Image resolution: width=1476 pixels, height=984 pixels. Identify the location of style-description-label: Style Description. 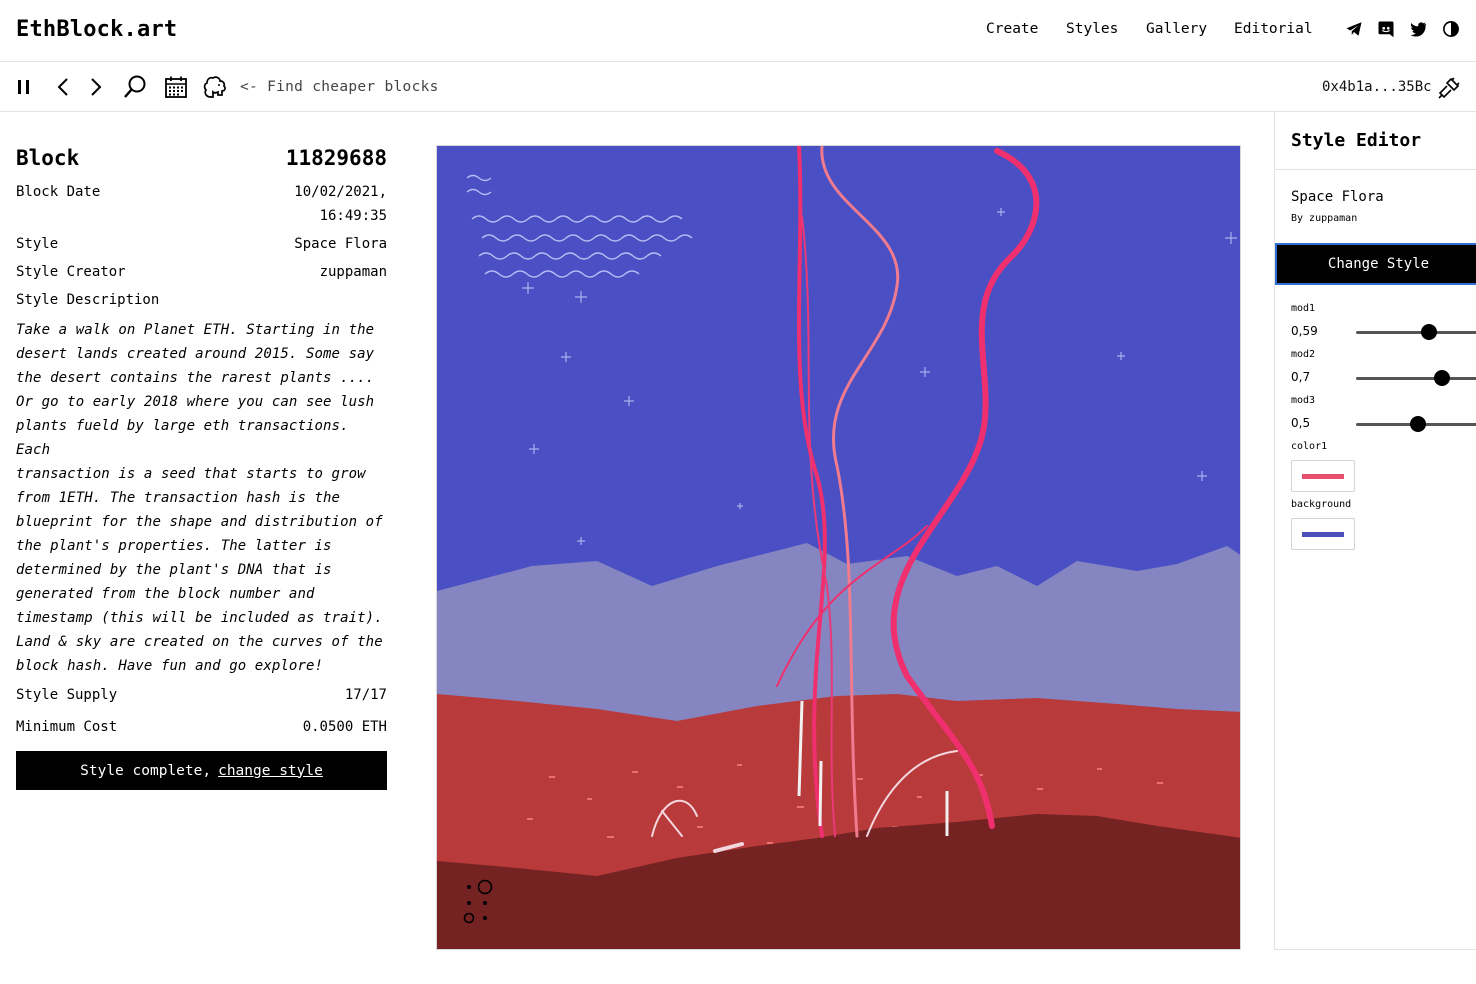
(88, 300).